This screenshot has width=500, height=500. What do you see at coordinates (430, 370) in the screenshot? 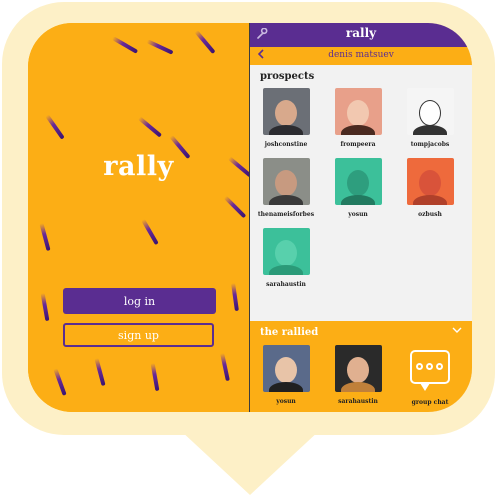
I see `chat-bubble-icon` at bounding box center [430, 370].